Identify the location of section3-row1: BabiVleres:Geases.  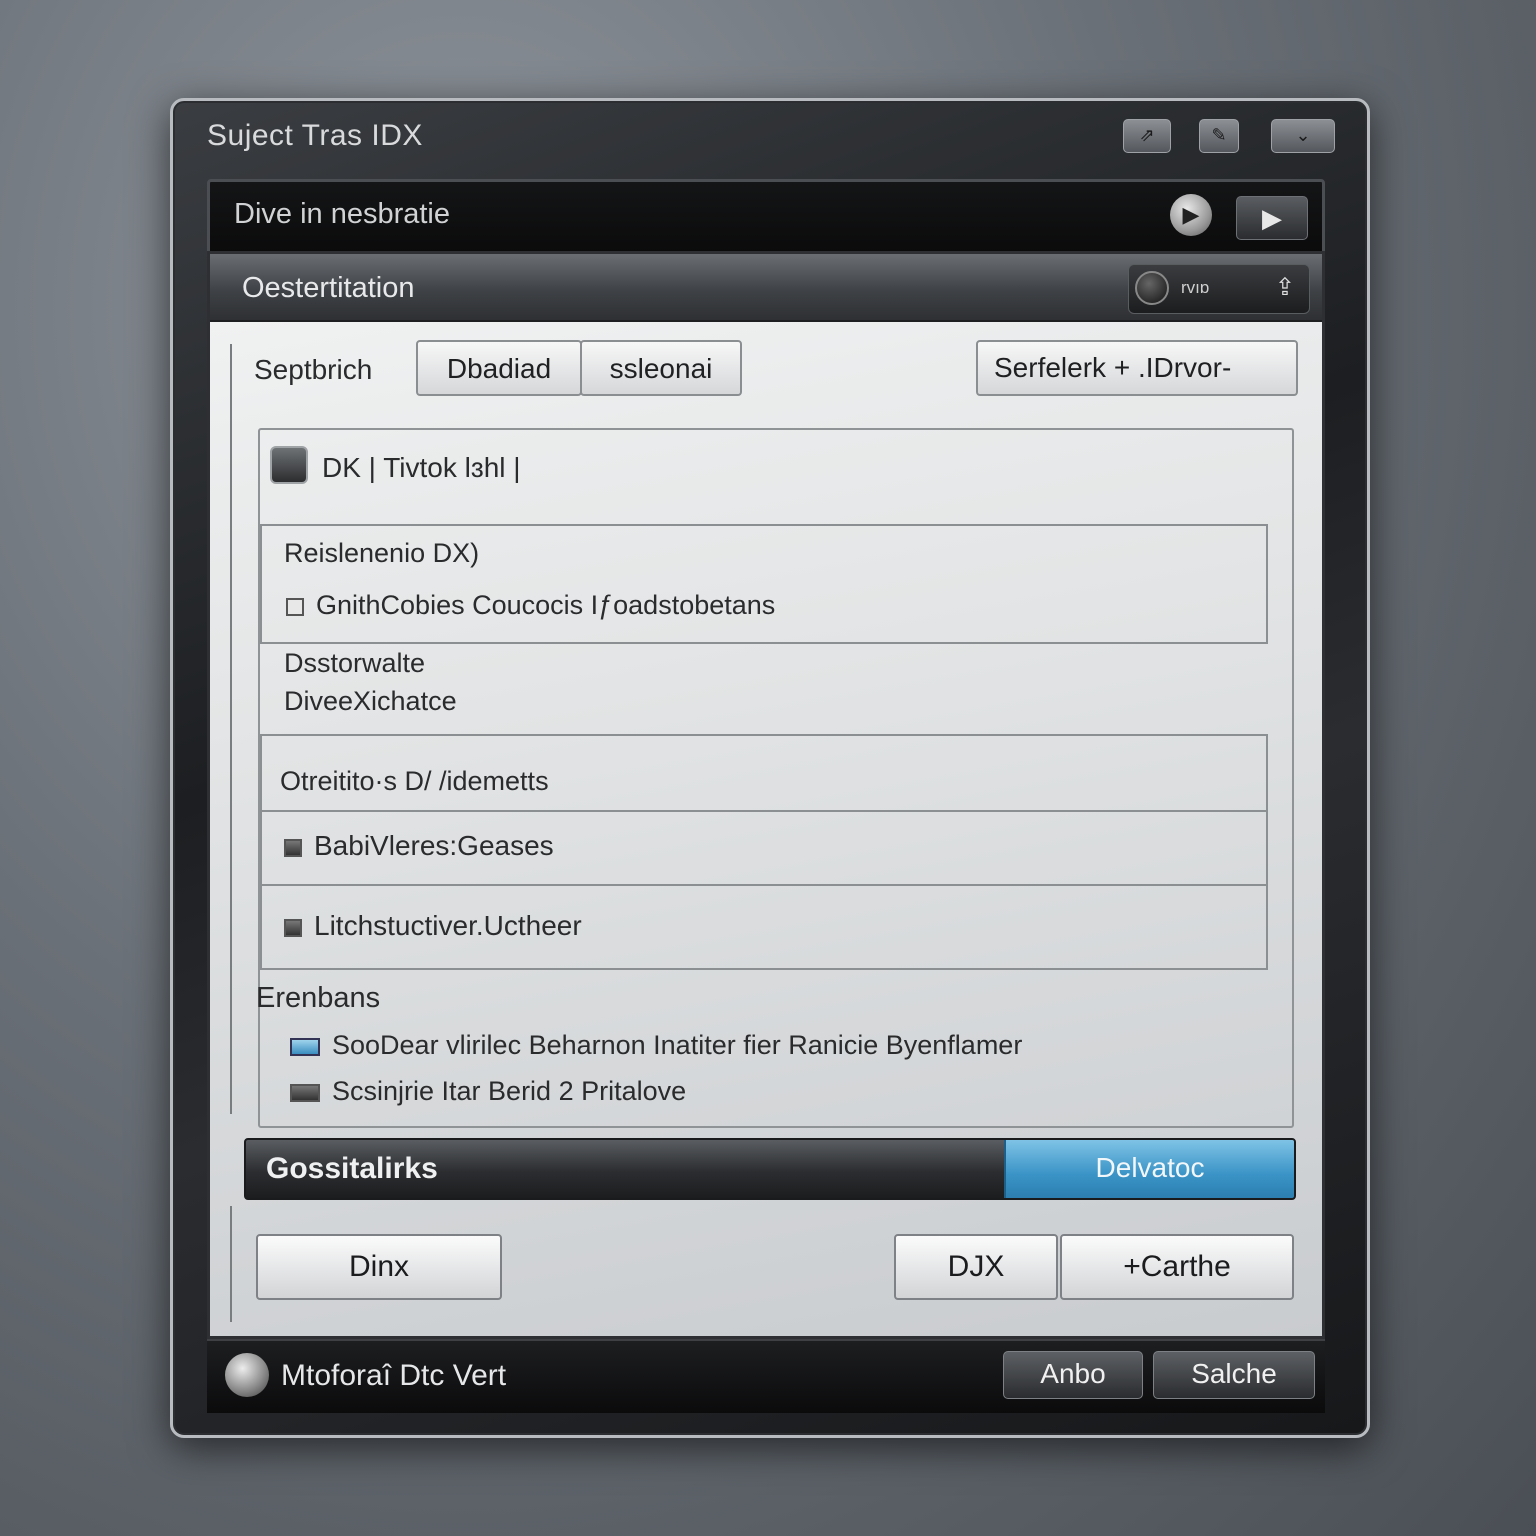
(419, 846).